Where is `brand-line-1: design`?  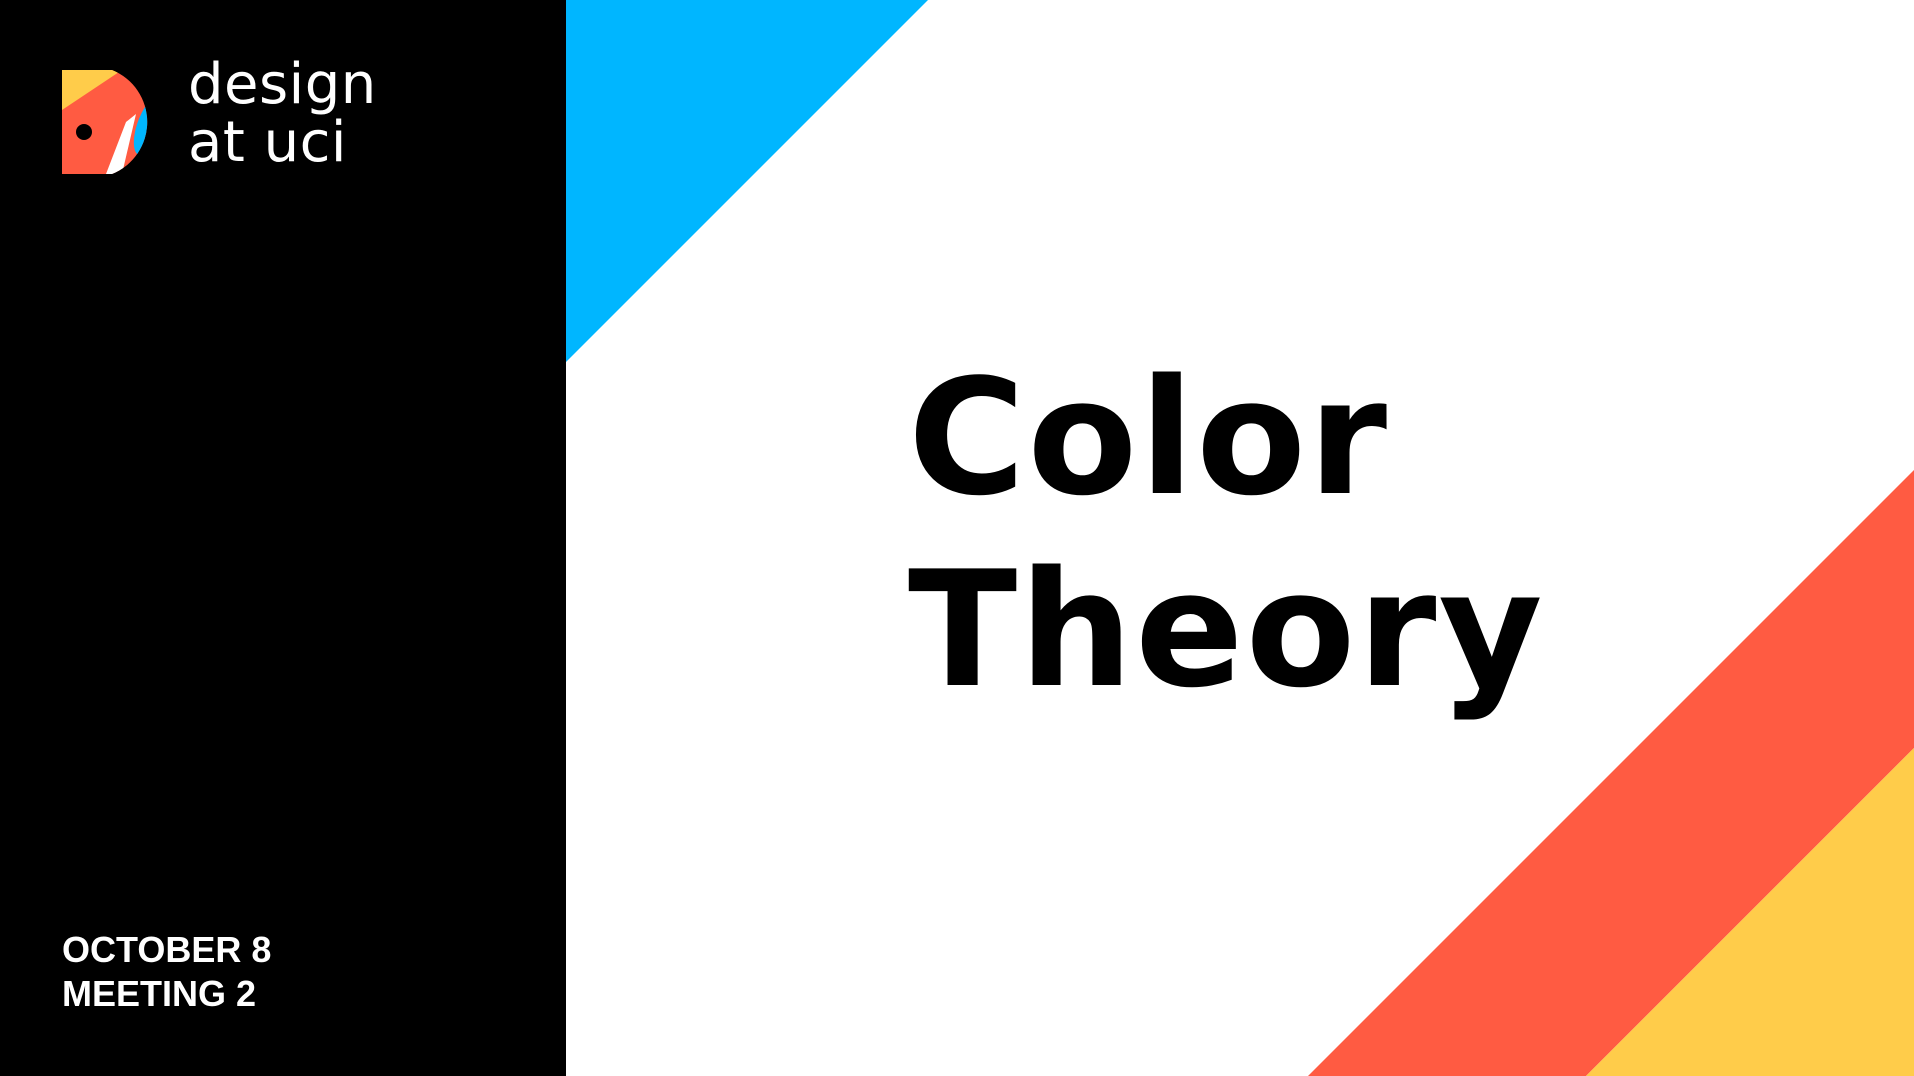
brand-line-1: design is located at coordinates (282, 84).